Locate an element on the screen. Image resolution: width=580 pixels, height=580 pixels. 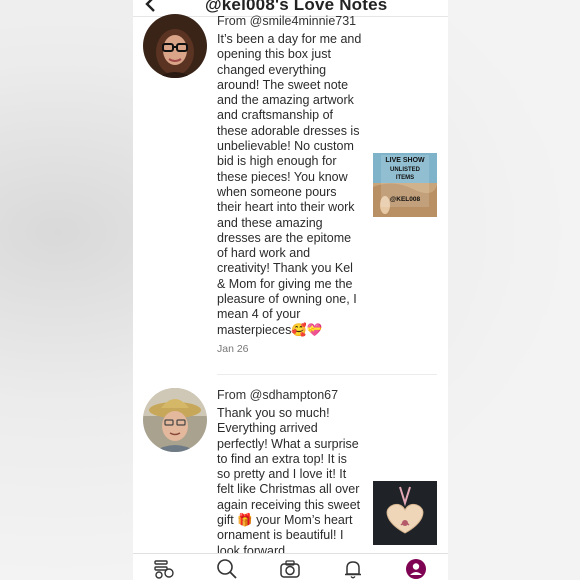
thumbnail-caption: LIVE SHOW UNLISTED ITEMS @KEL008 is located at coordinates (405, 180).